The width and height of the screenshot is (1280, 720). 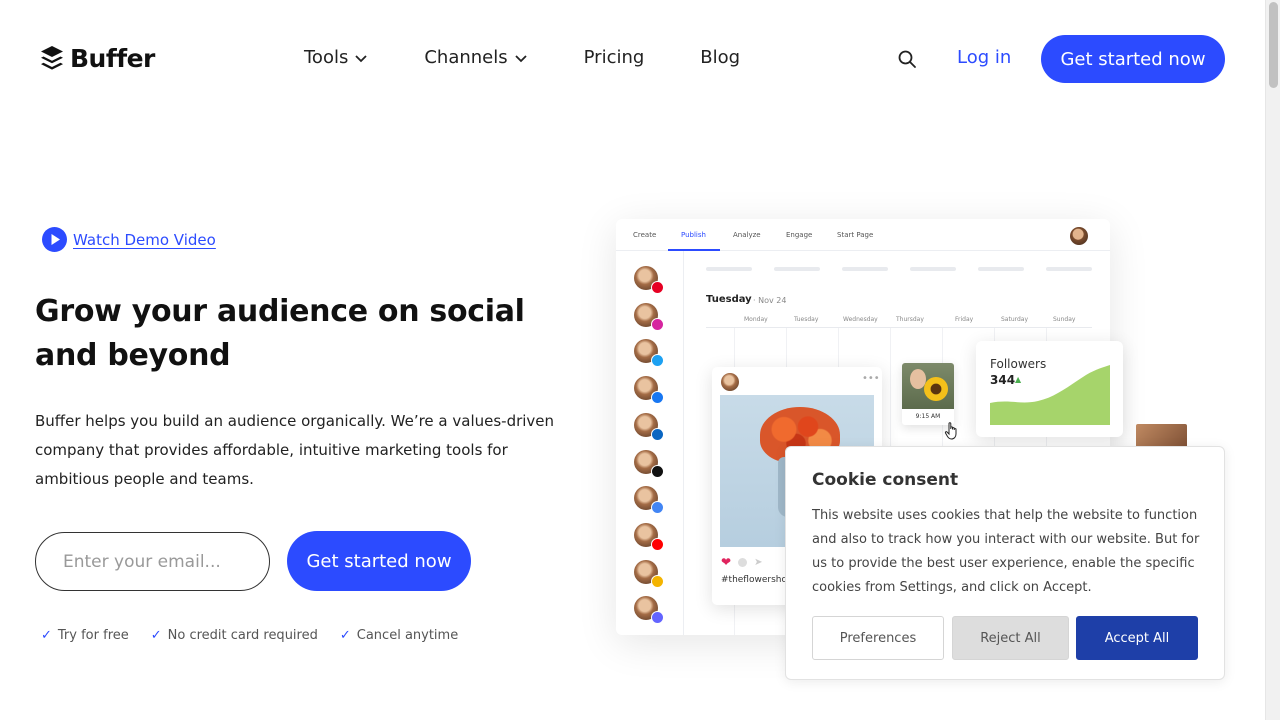 I want to click on pinterest-icon, so click(x=657, y=287).